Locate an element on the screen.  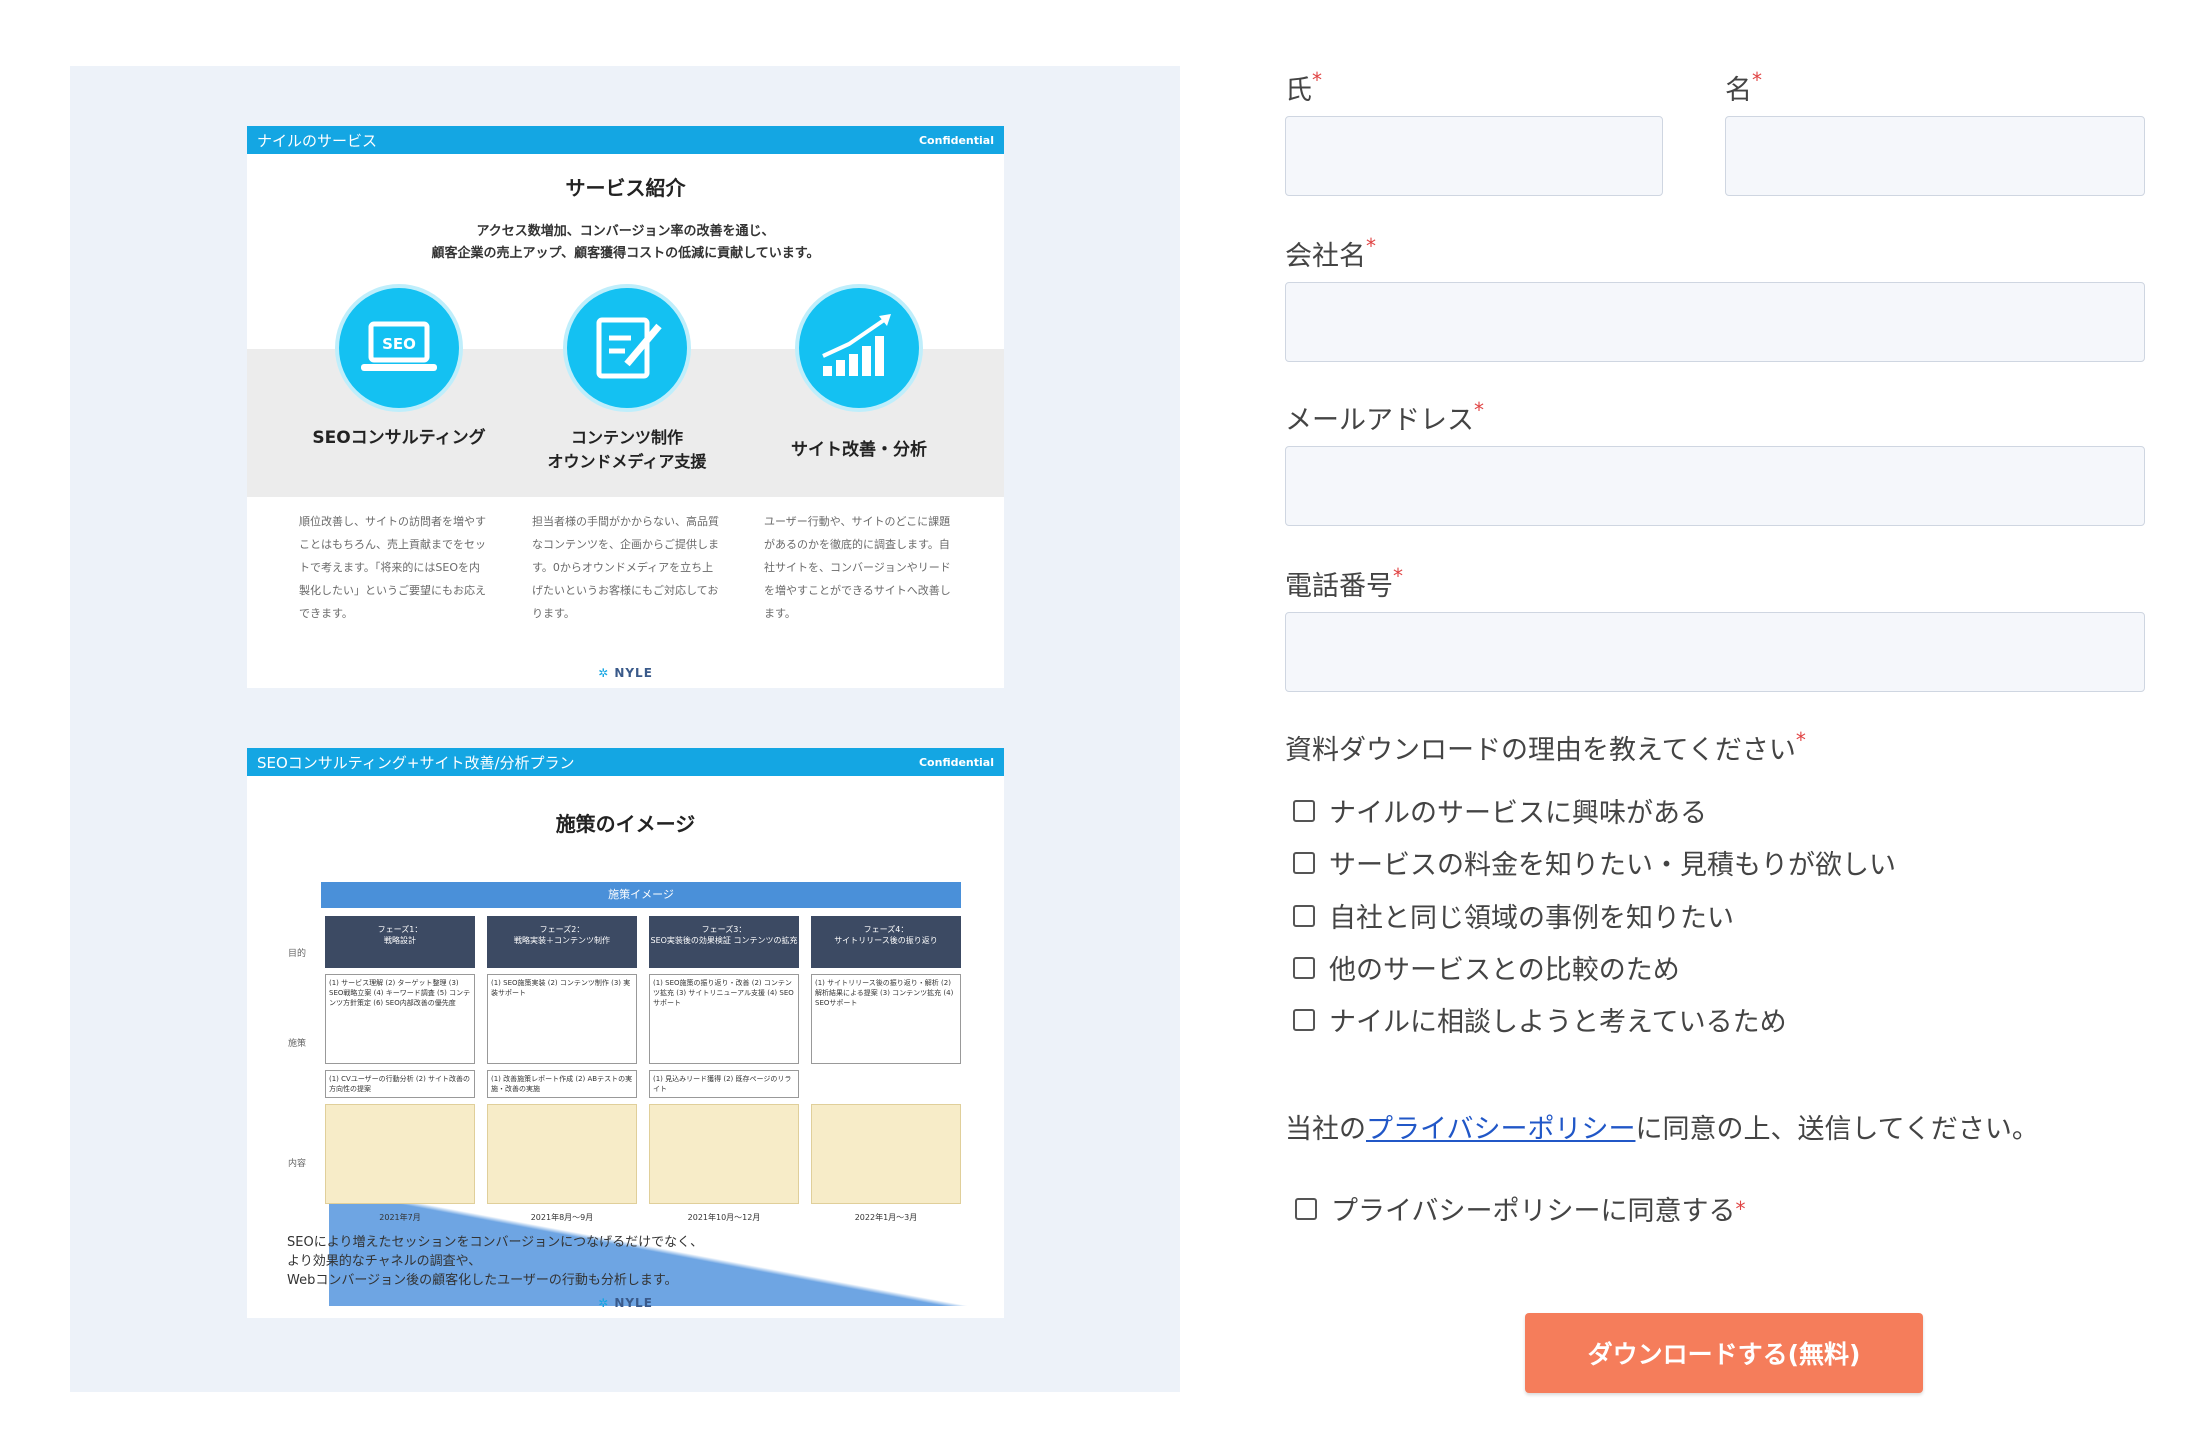
slide-title: 施策のイメージ is located at coordinates (625, 824).